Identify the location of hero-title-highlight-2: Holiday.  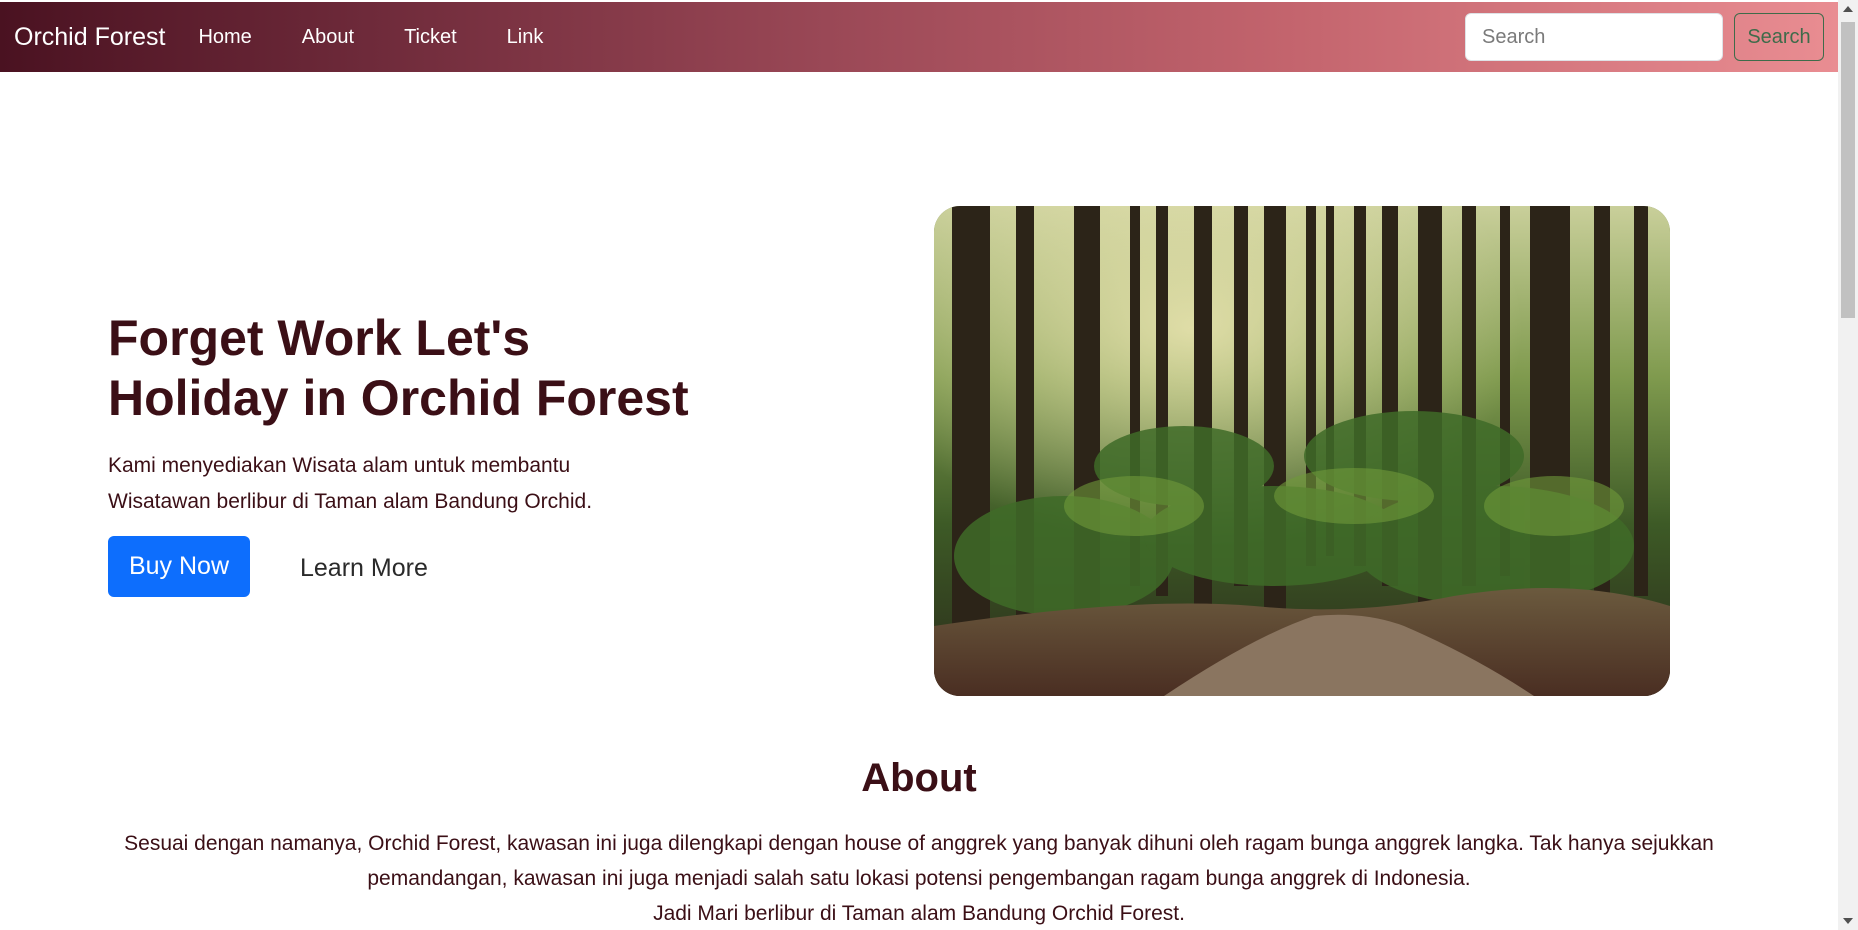
(198, 398).